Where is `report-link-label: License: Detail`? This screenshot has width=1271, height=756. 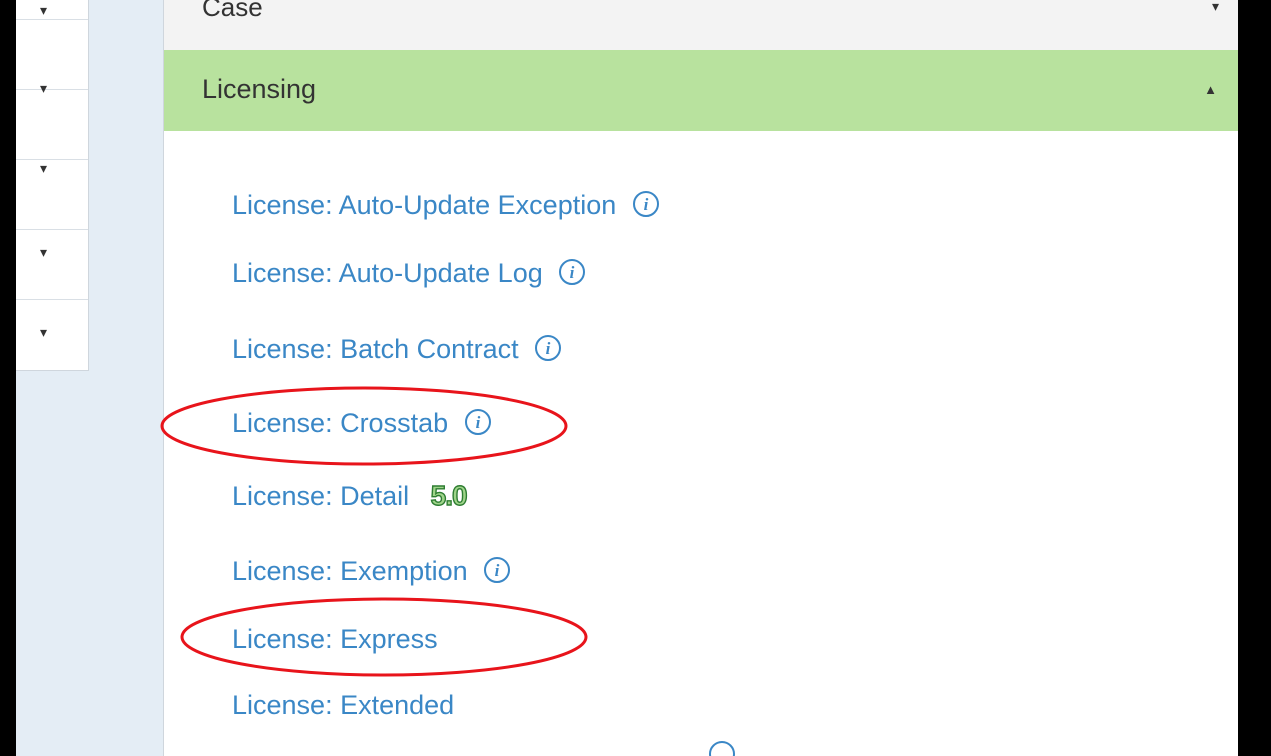 report-link-label: License: Detail is located at coordinates (320, 496).